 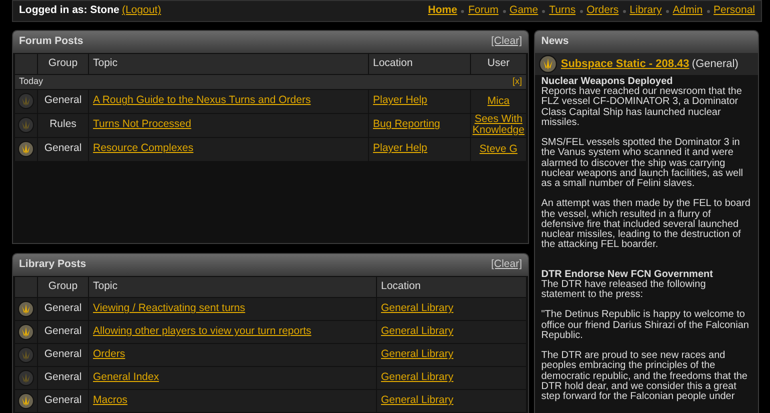 I want to click on article-paragraph: SMS/FEL vessels spotted the Dominator 3 in the Vanus system who scanned it and were alarmed to discover the ship was carrying nuclear weapons and launch facilities, as well as a small number of Felini slaves., so click(x=642, y=164).